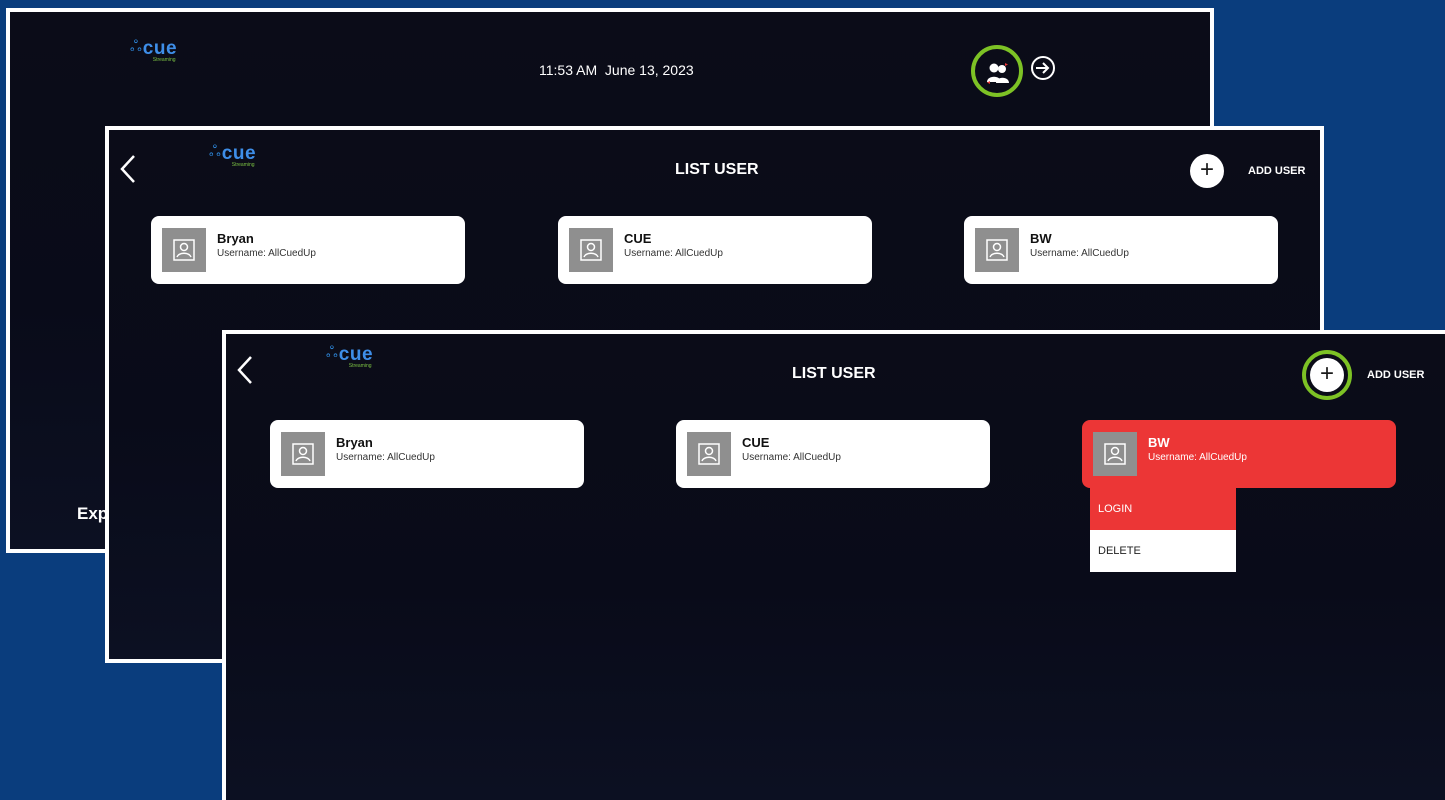 Image resolution: width=1445 pixels, height=800 pixels. What do you see at coordinates (1163, 551) in the screenshot?
I see `delete-menu-item: DELETE` at bounding box center [1163, 551].